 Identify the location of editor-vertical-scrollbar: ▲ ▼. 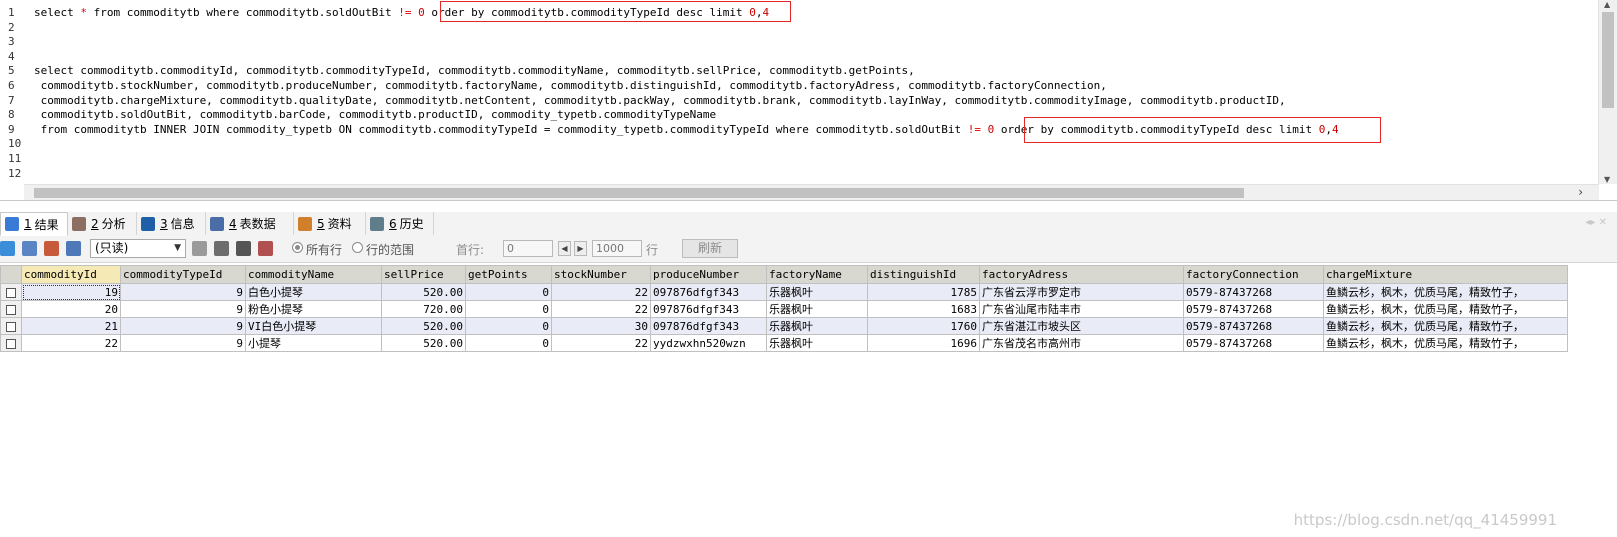
(1607, 92).